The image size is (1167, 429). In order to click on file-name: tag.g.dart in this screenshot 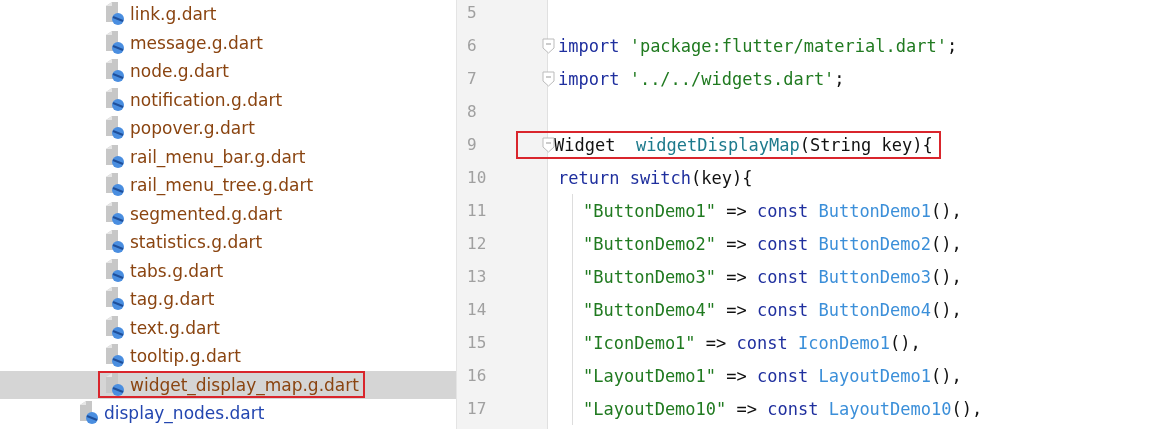, I will do `click(172, 299)`.